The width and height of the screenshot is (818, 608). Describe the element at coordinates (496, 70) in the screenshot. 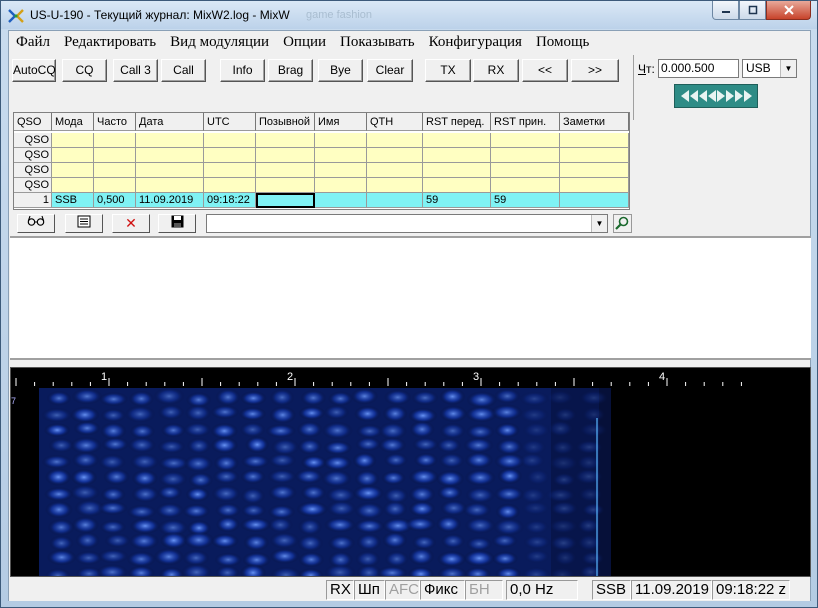

I see `rx-button: RX` at that location.